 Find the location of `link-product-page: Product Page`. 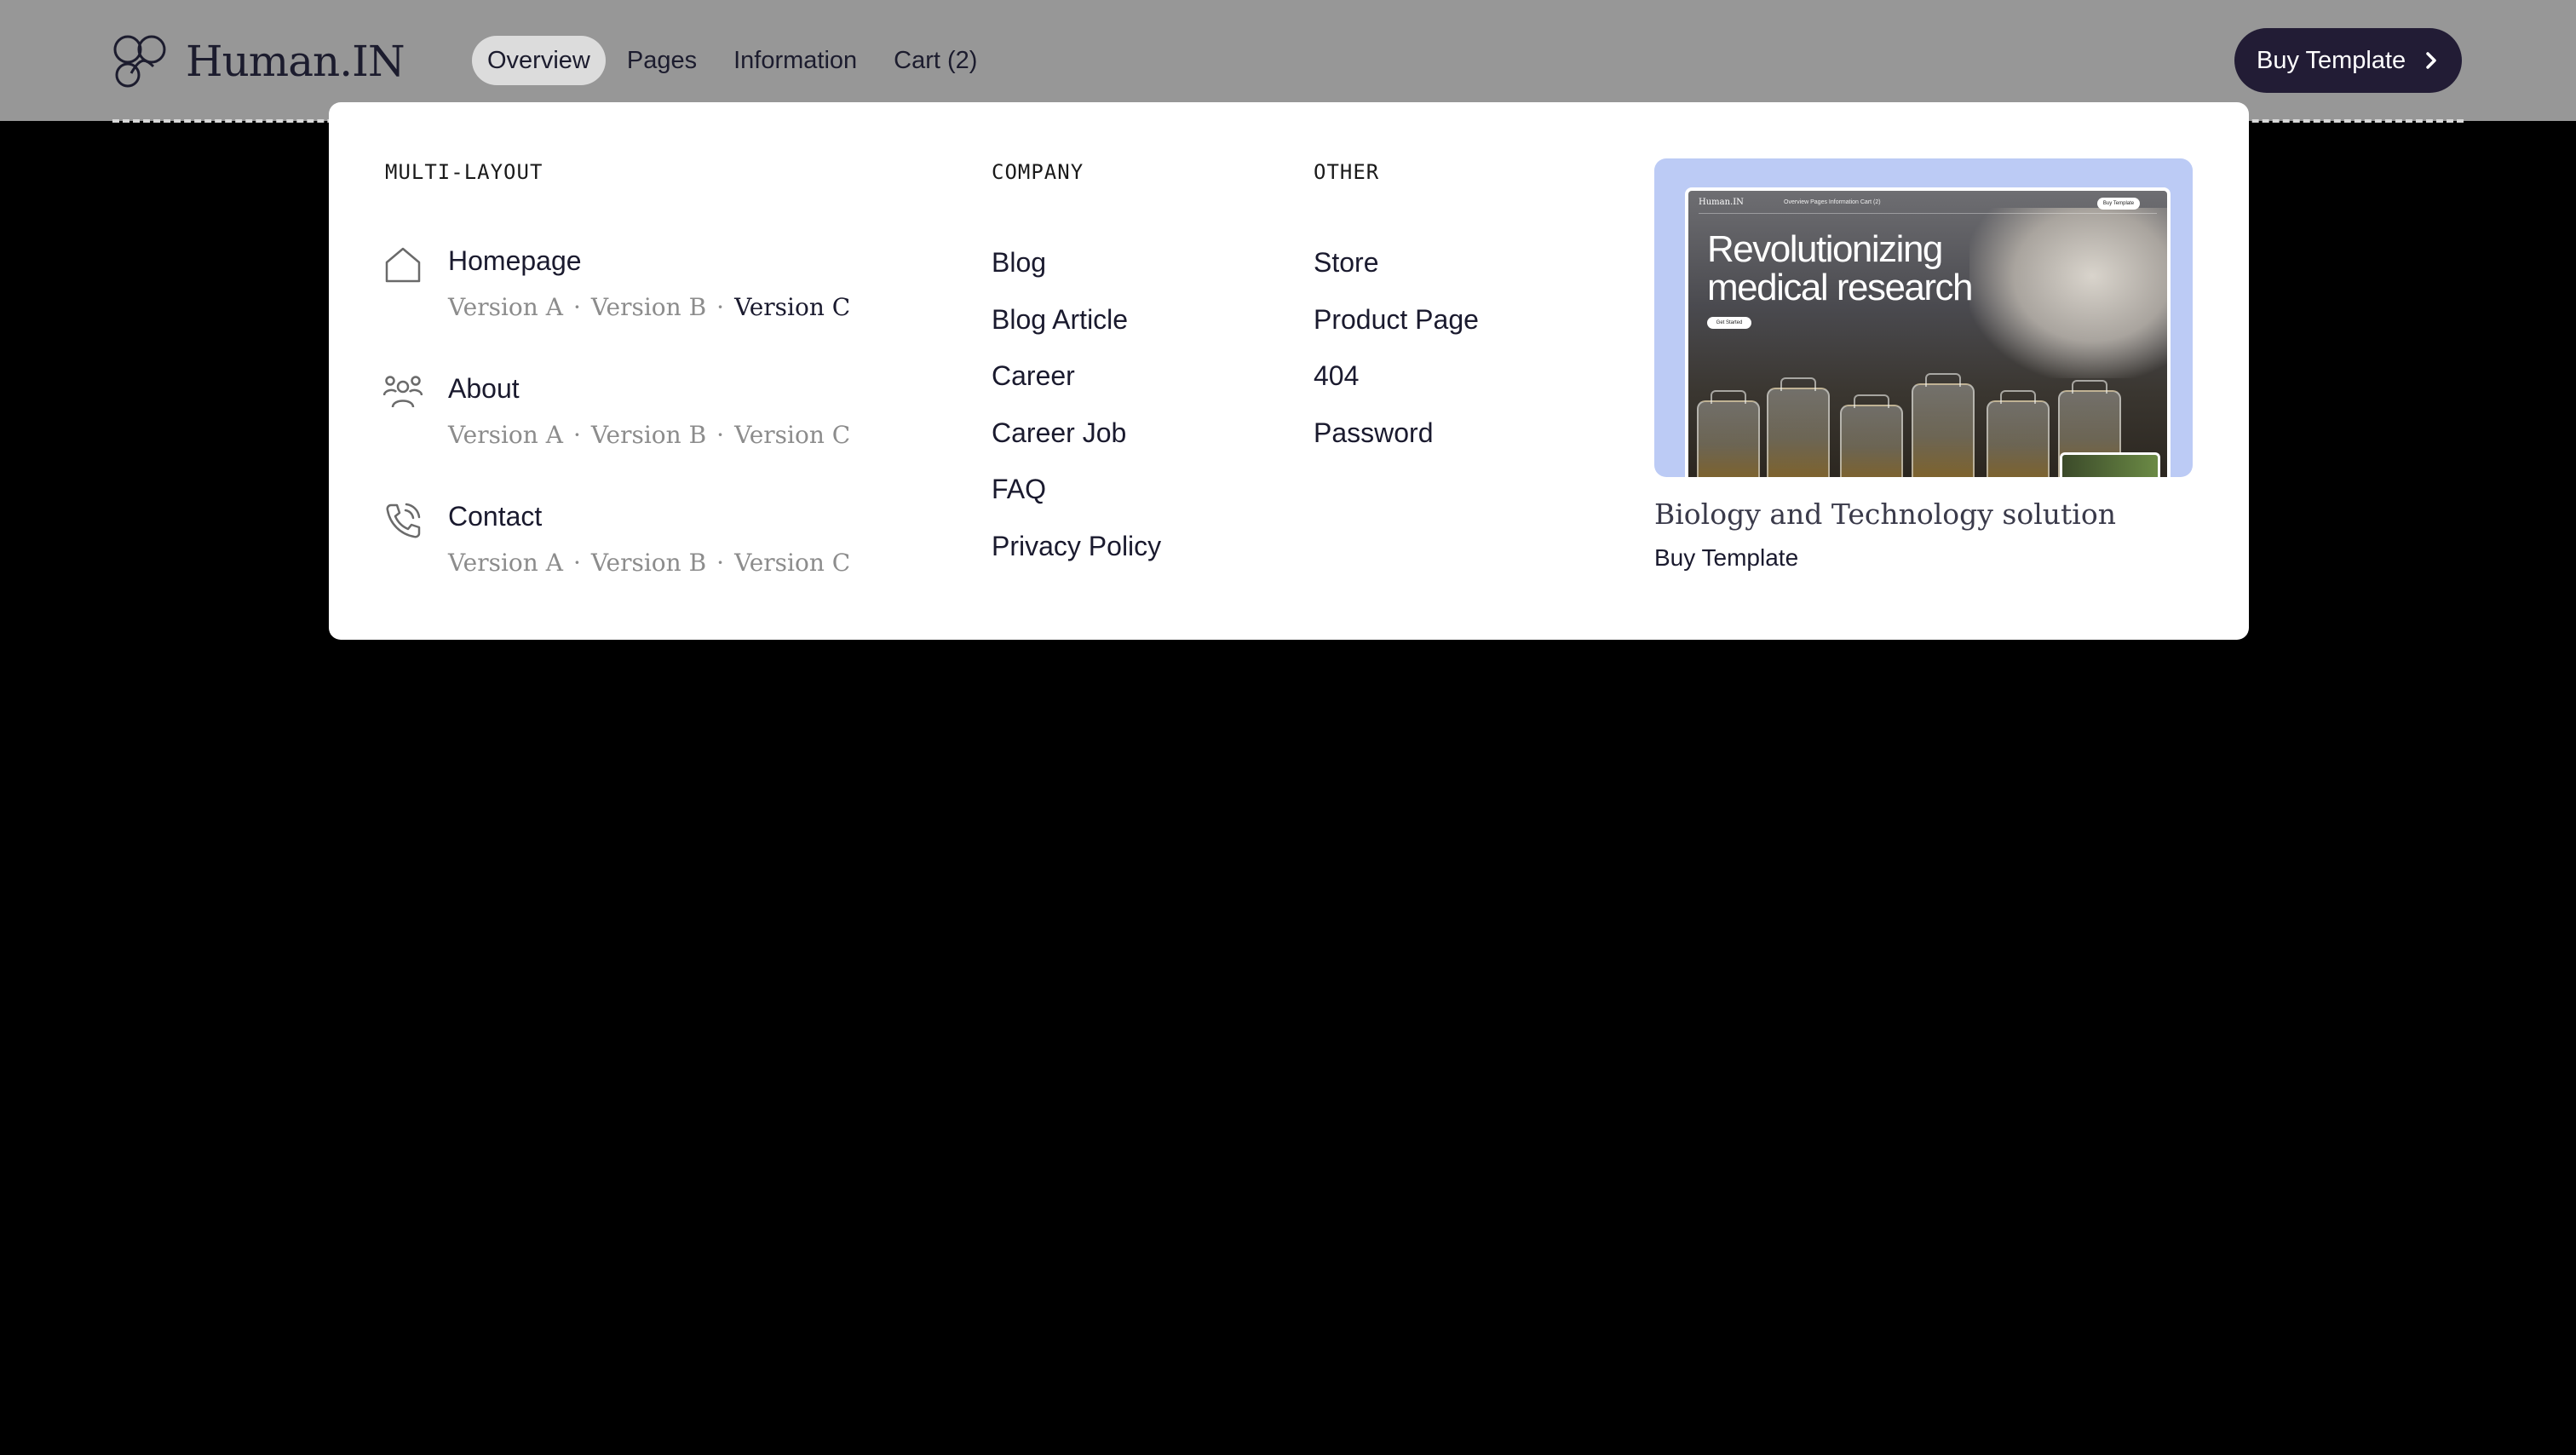

link-product-page: Product Page is located at coordinates (1397, 330).